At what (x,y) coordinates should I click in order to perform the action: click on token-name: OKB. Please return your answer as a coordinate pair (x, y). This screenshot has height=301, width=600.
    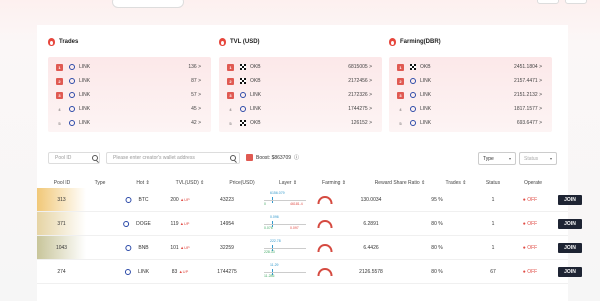
    Looking at the image, I should click on (255, 67).